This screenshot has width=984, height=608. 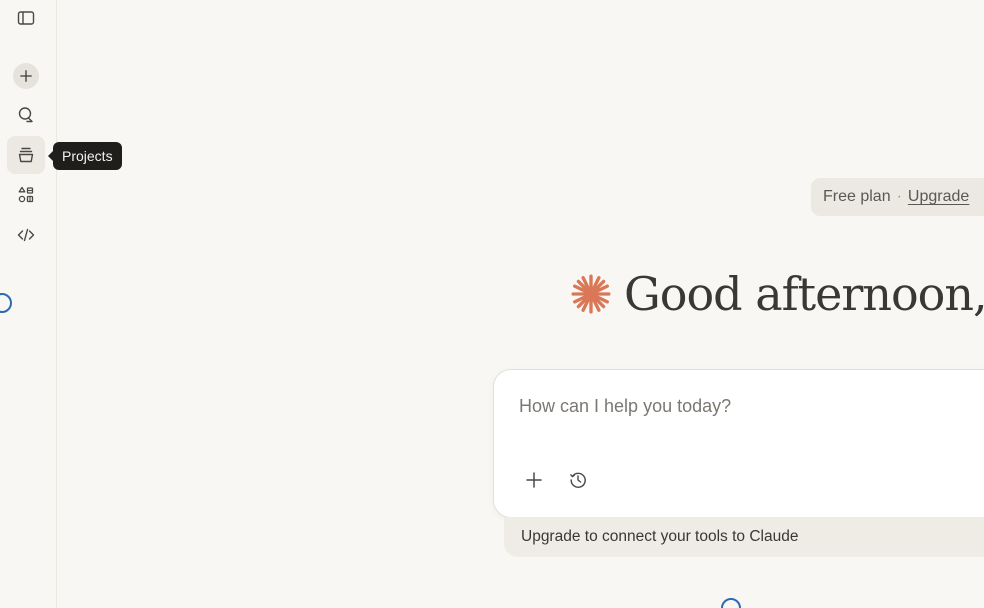 I want to click on composer-card, so click(x=738, y=443).